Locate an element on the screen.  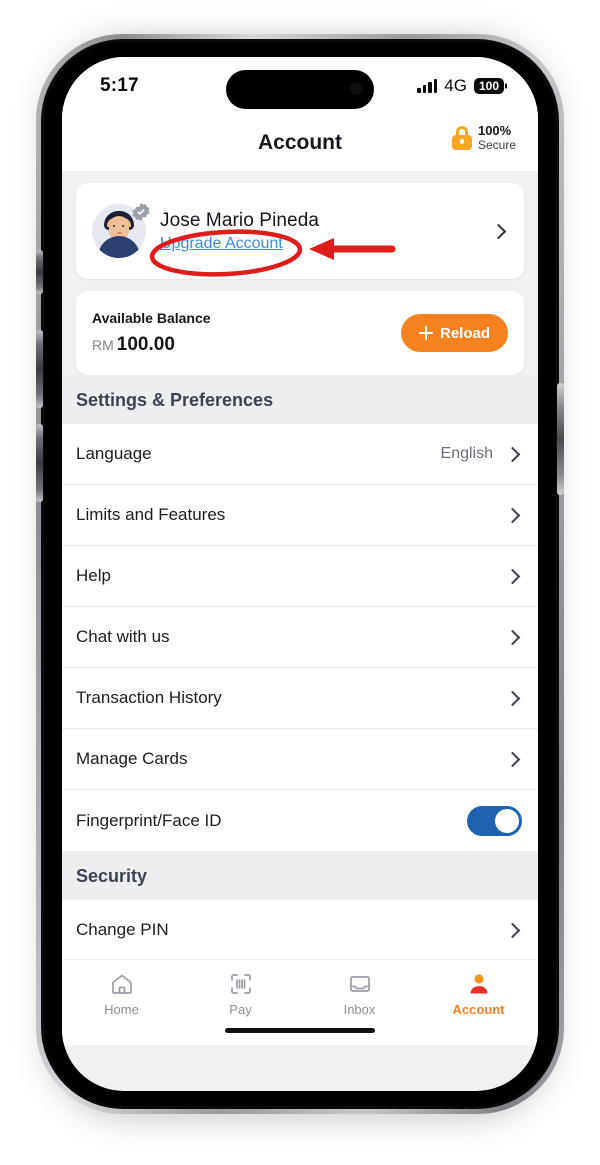
balance-label: Available Balance is located at coordinates (151, 318).